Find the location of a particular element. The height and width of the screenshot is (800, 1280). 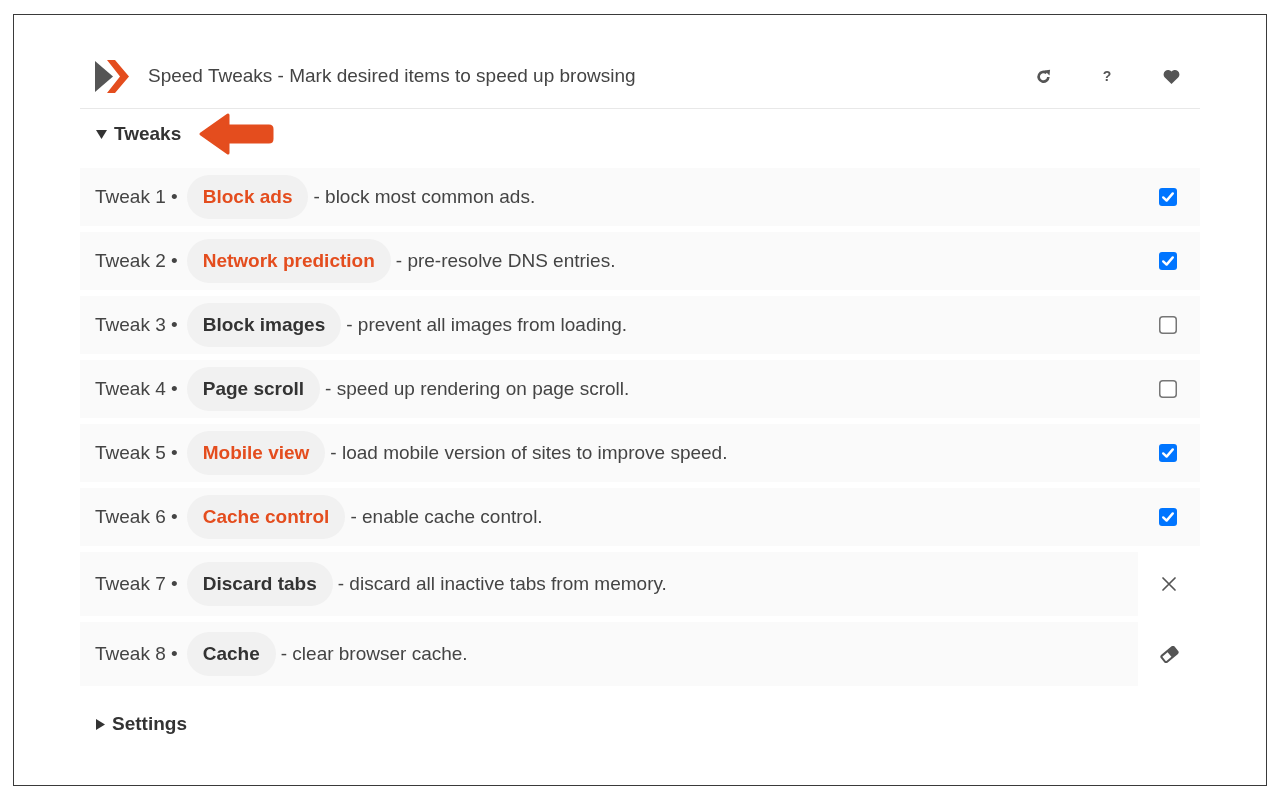

tweak-name-button: Cache is located at coordinates (231, 654).